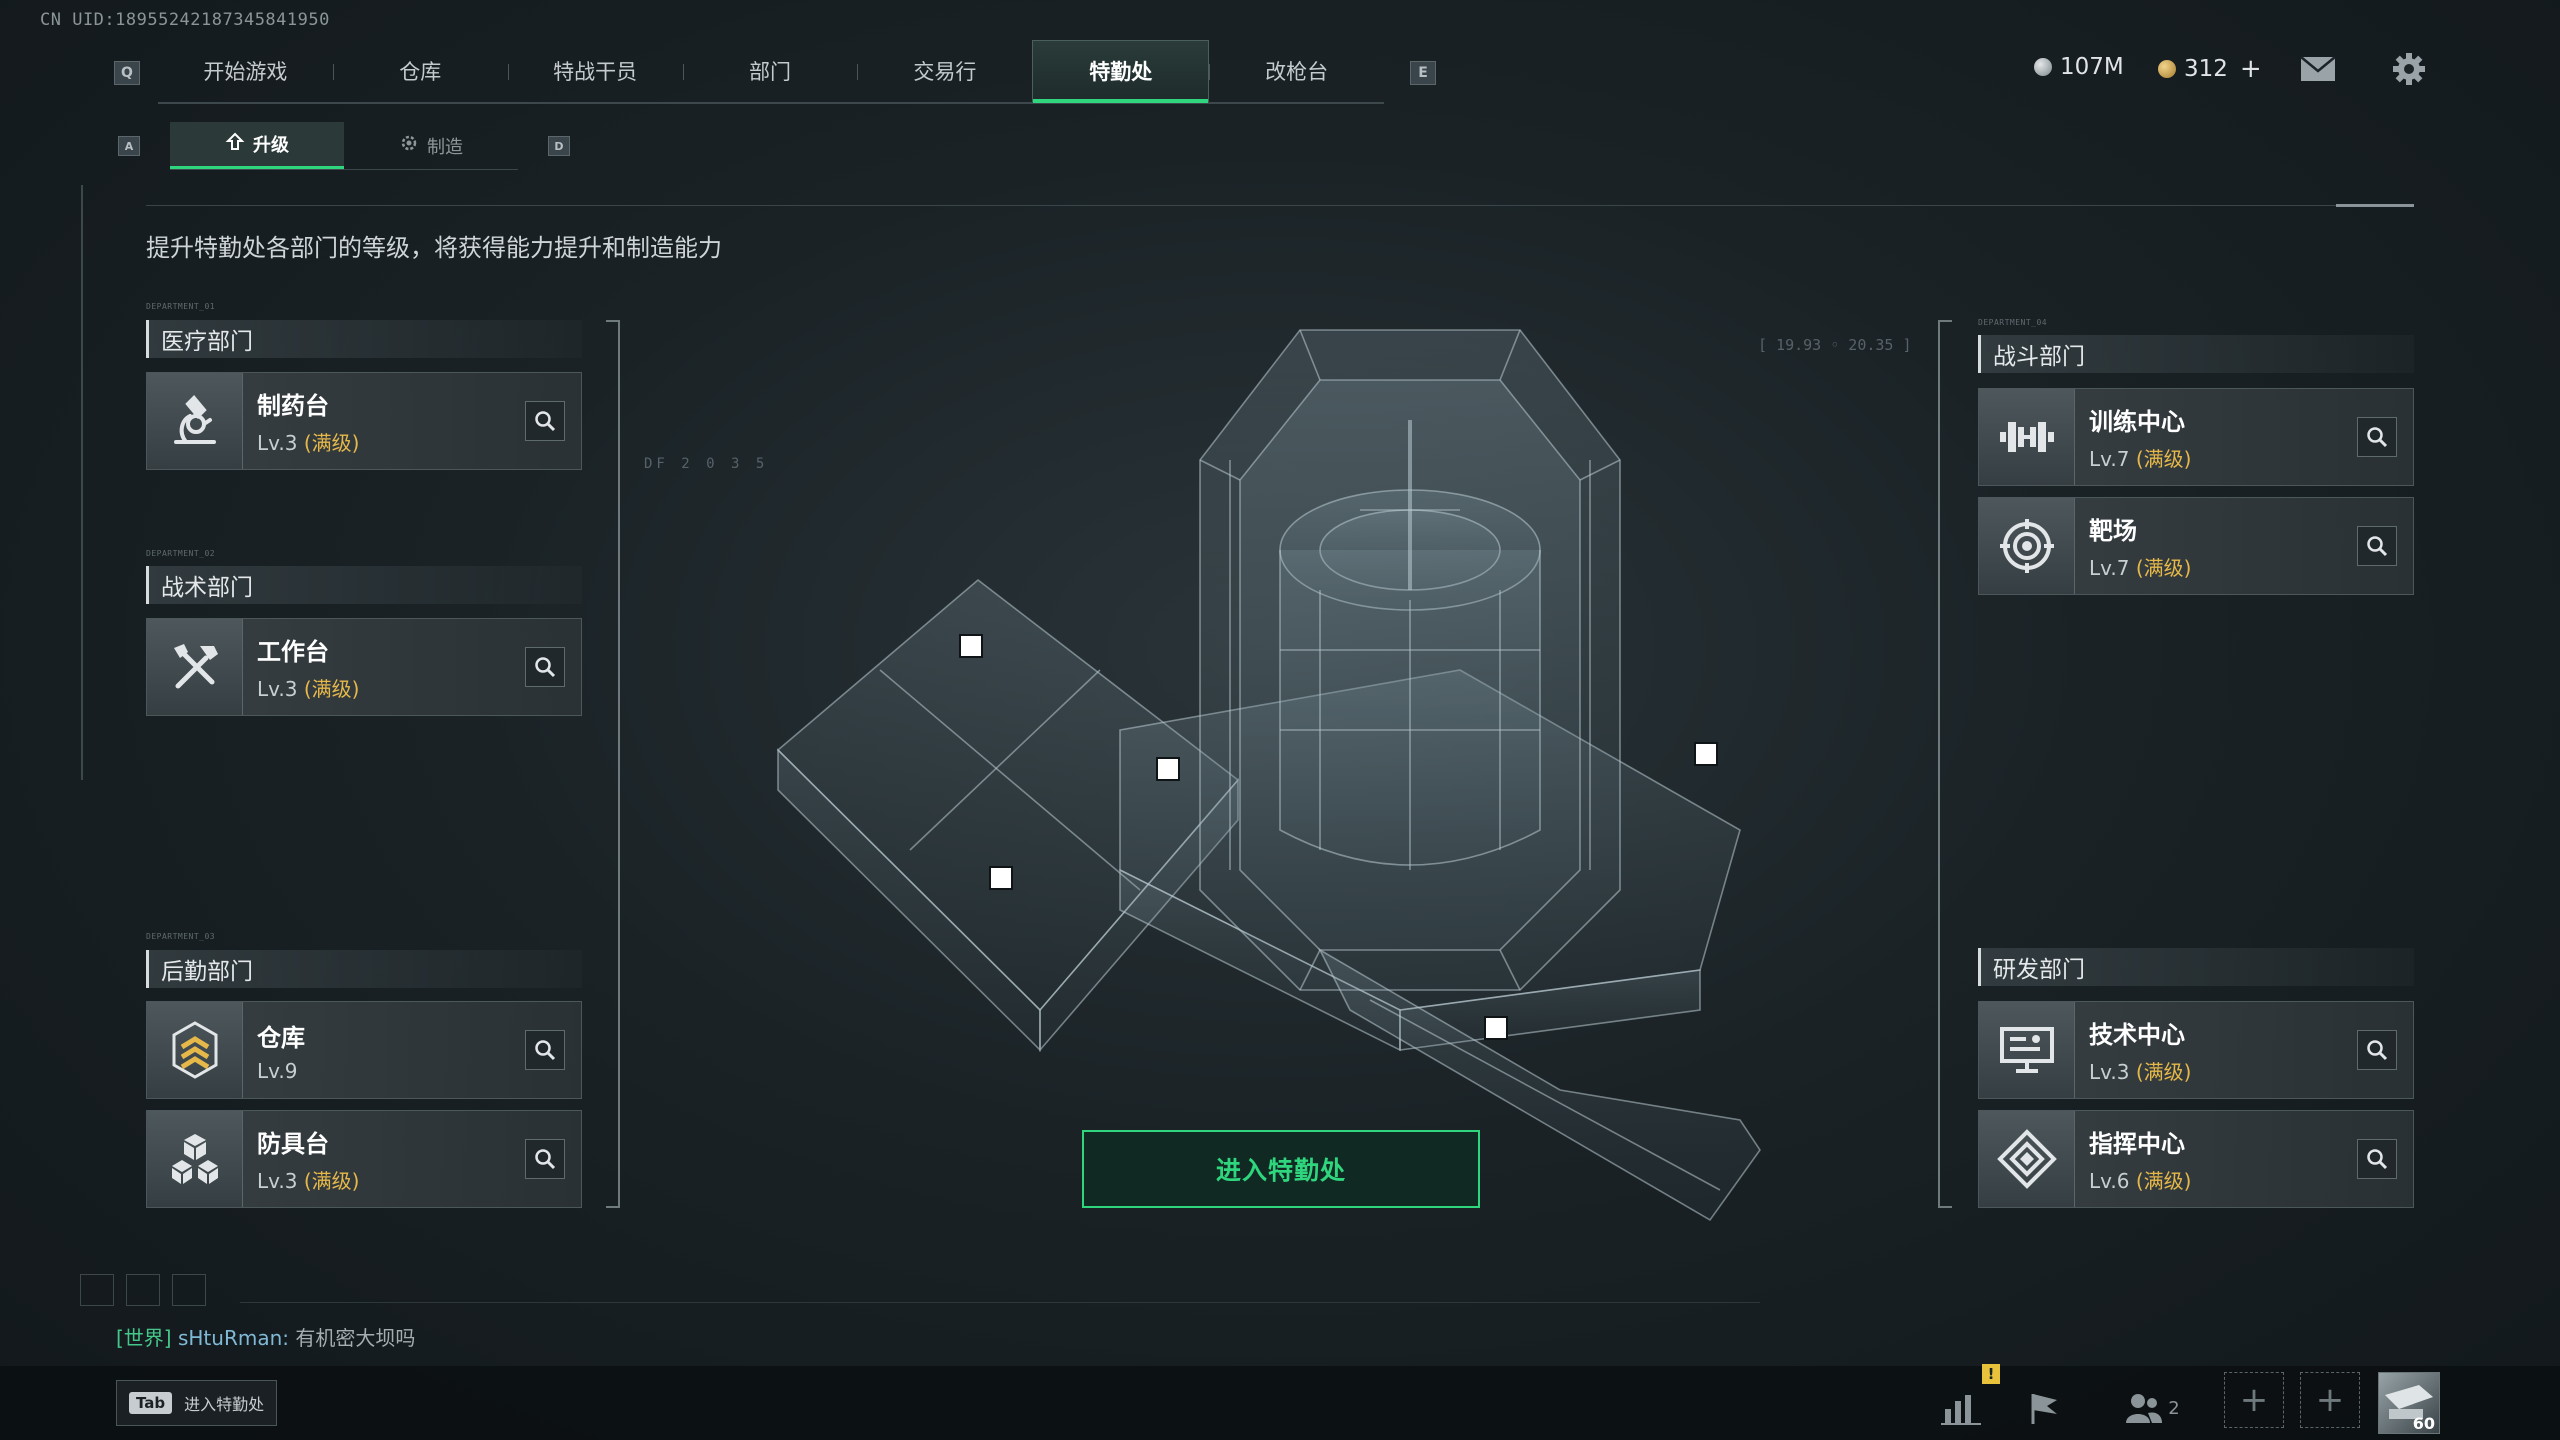 The width and height of the screenshot is (2560, 1440). Describe the element at coordinates (2196, 1050) in the screenshot. I see `facility-card-tech-center: 技术中心 Lv.3 (满级)` at that location.